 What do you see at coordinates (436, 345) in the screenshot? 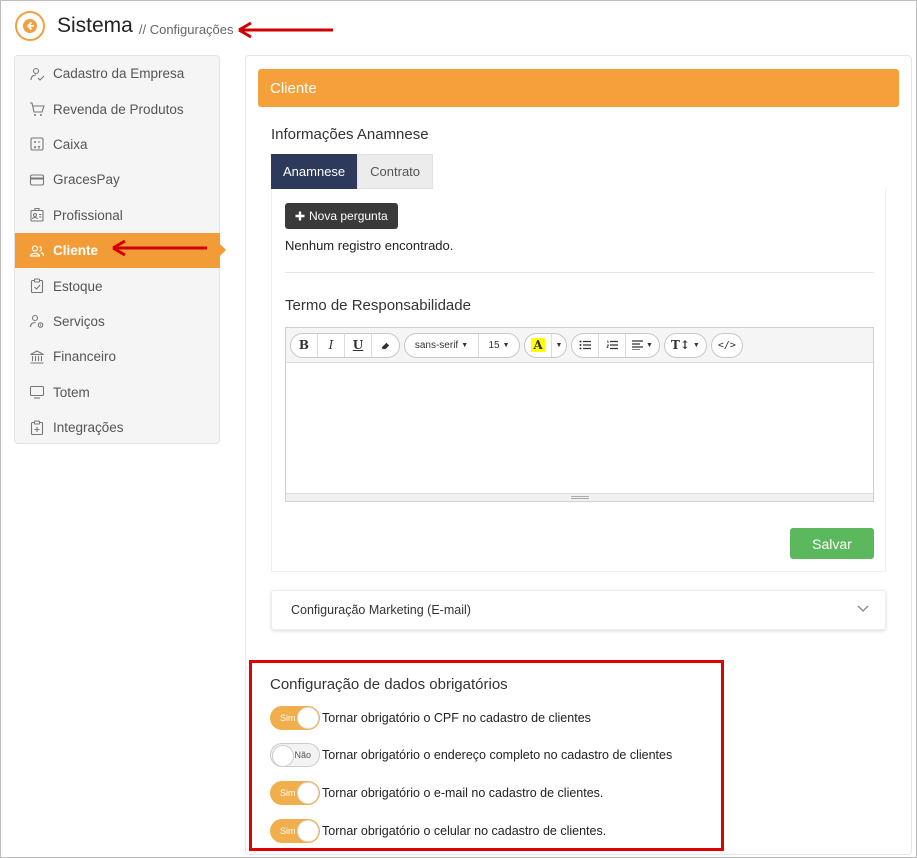
I see `font-family-value: sans-serif` at bounding box center [436, 345].